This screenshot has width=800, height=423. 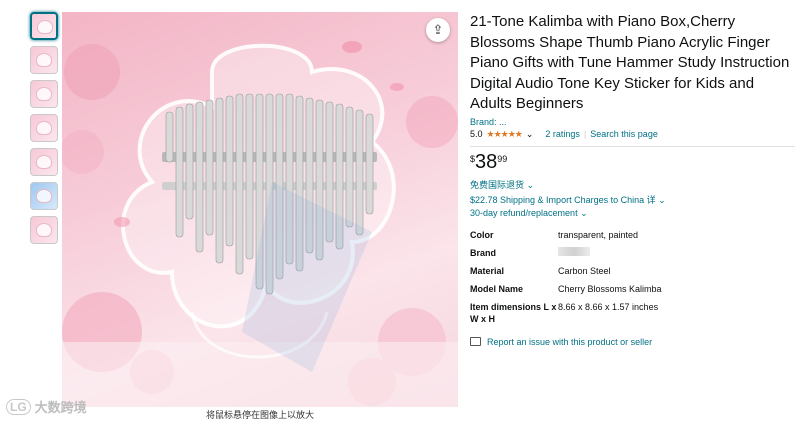 I want to click on thumbnail-strip, so click(x=45, y=131).